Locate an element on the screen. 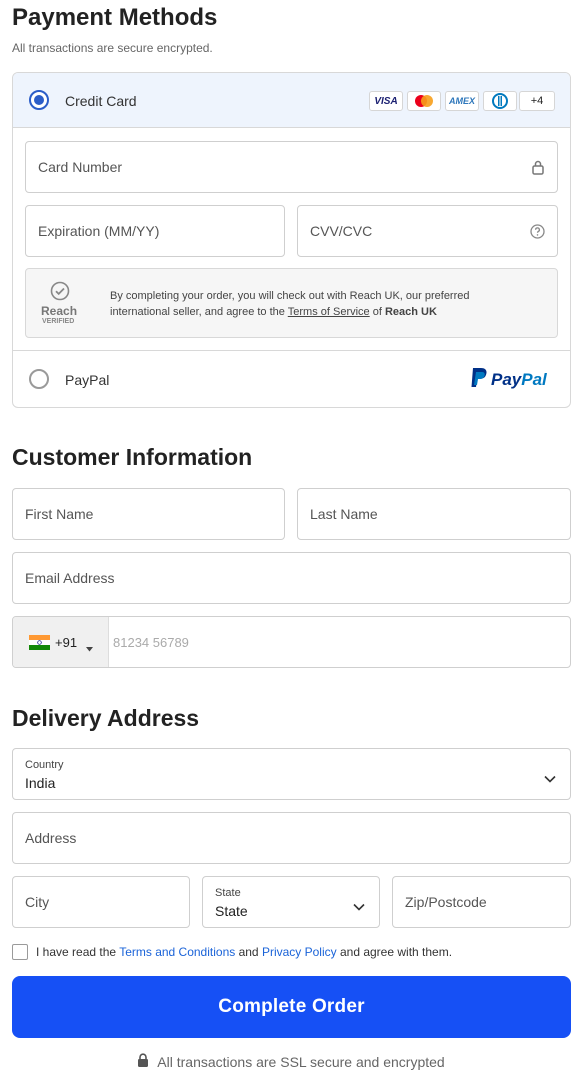 This screenshot has width=582, height=1078. paypal-logo-pal: Pal is located at coordinates (534, 379).